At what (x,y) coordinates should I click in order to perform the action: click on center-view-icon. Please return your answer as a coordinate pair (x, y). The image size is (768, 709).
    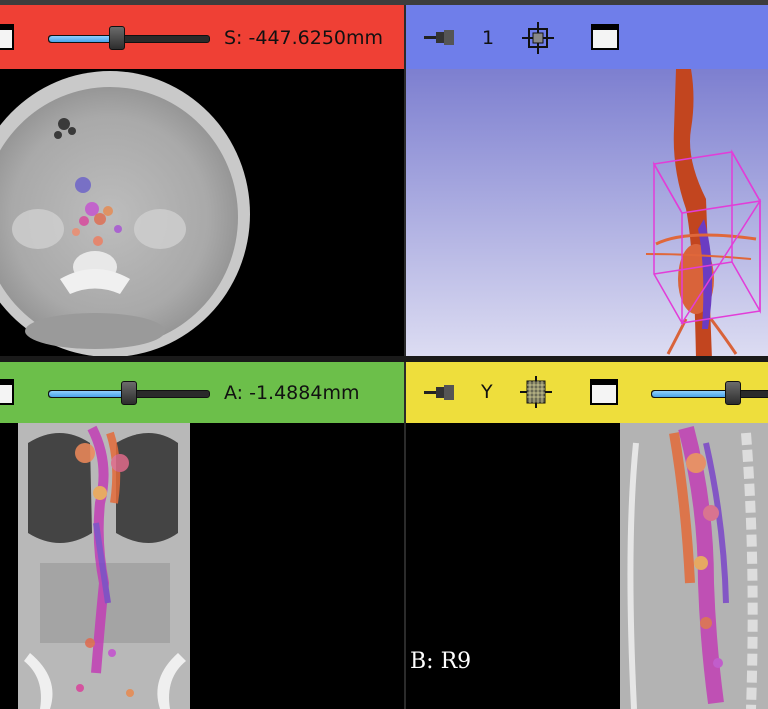
    Looking at the image, I should click on (538, 38).